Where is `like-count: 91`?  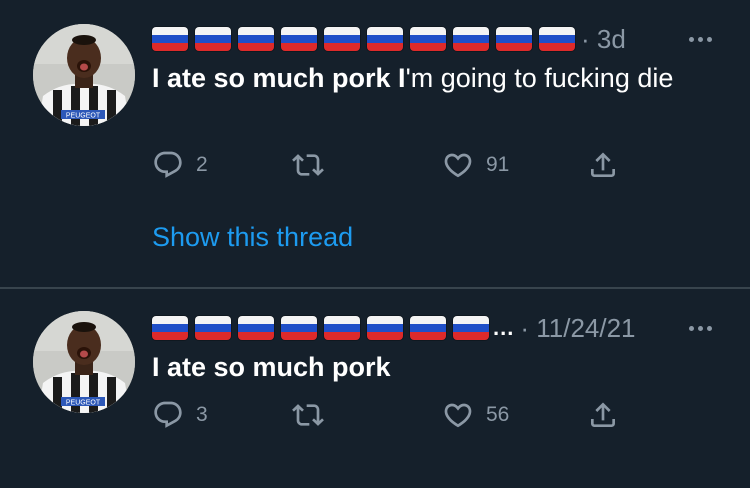 like-count: 91 is located at coordinates (498, 164).